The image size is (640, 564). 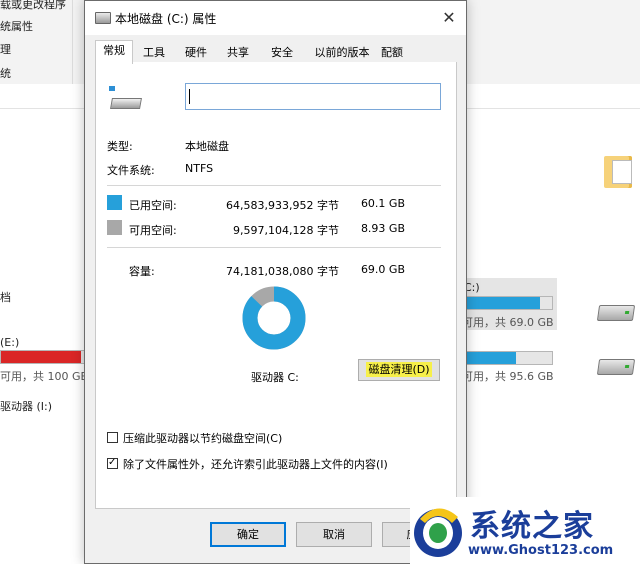 I want to click on used-space-swatch, so click(x=114, y=202).